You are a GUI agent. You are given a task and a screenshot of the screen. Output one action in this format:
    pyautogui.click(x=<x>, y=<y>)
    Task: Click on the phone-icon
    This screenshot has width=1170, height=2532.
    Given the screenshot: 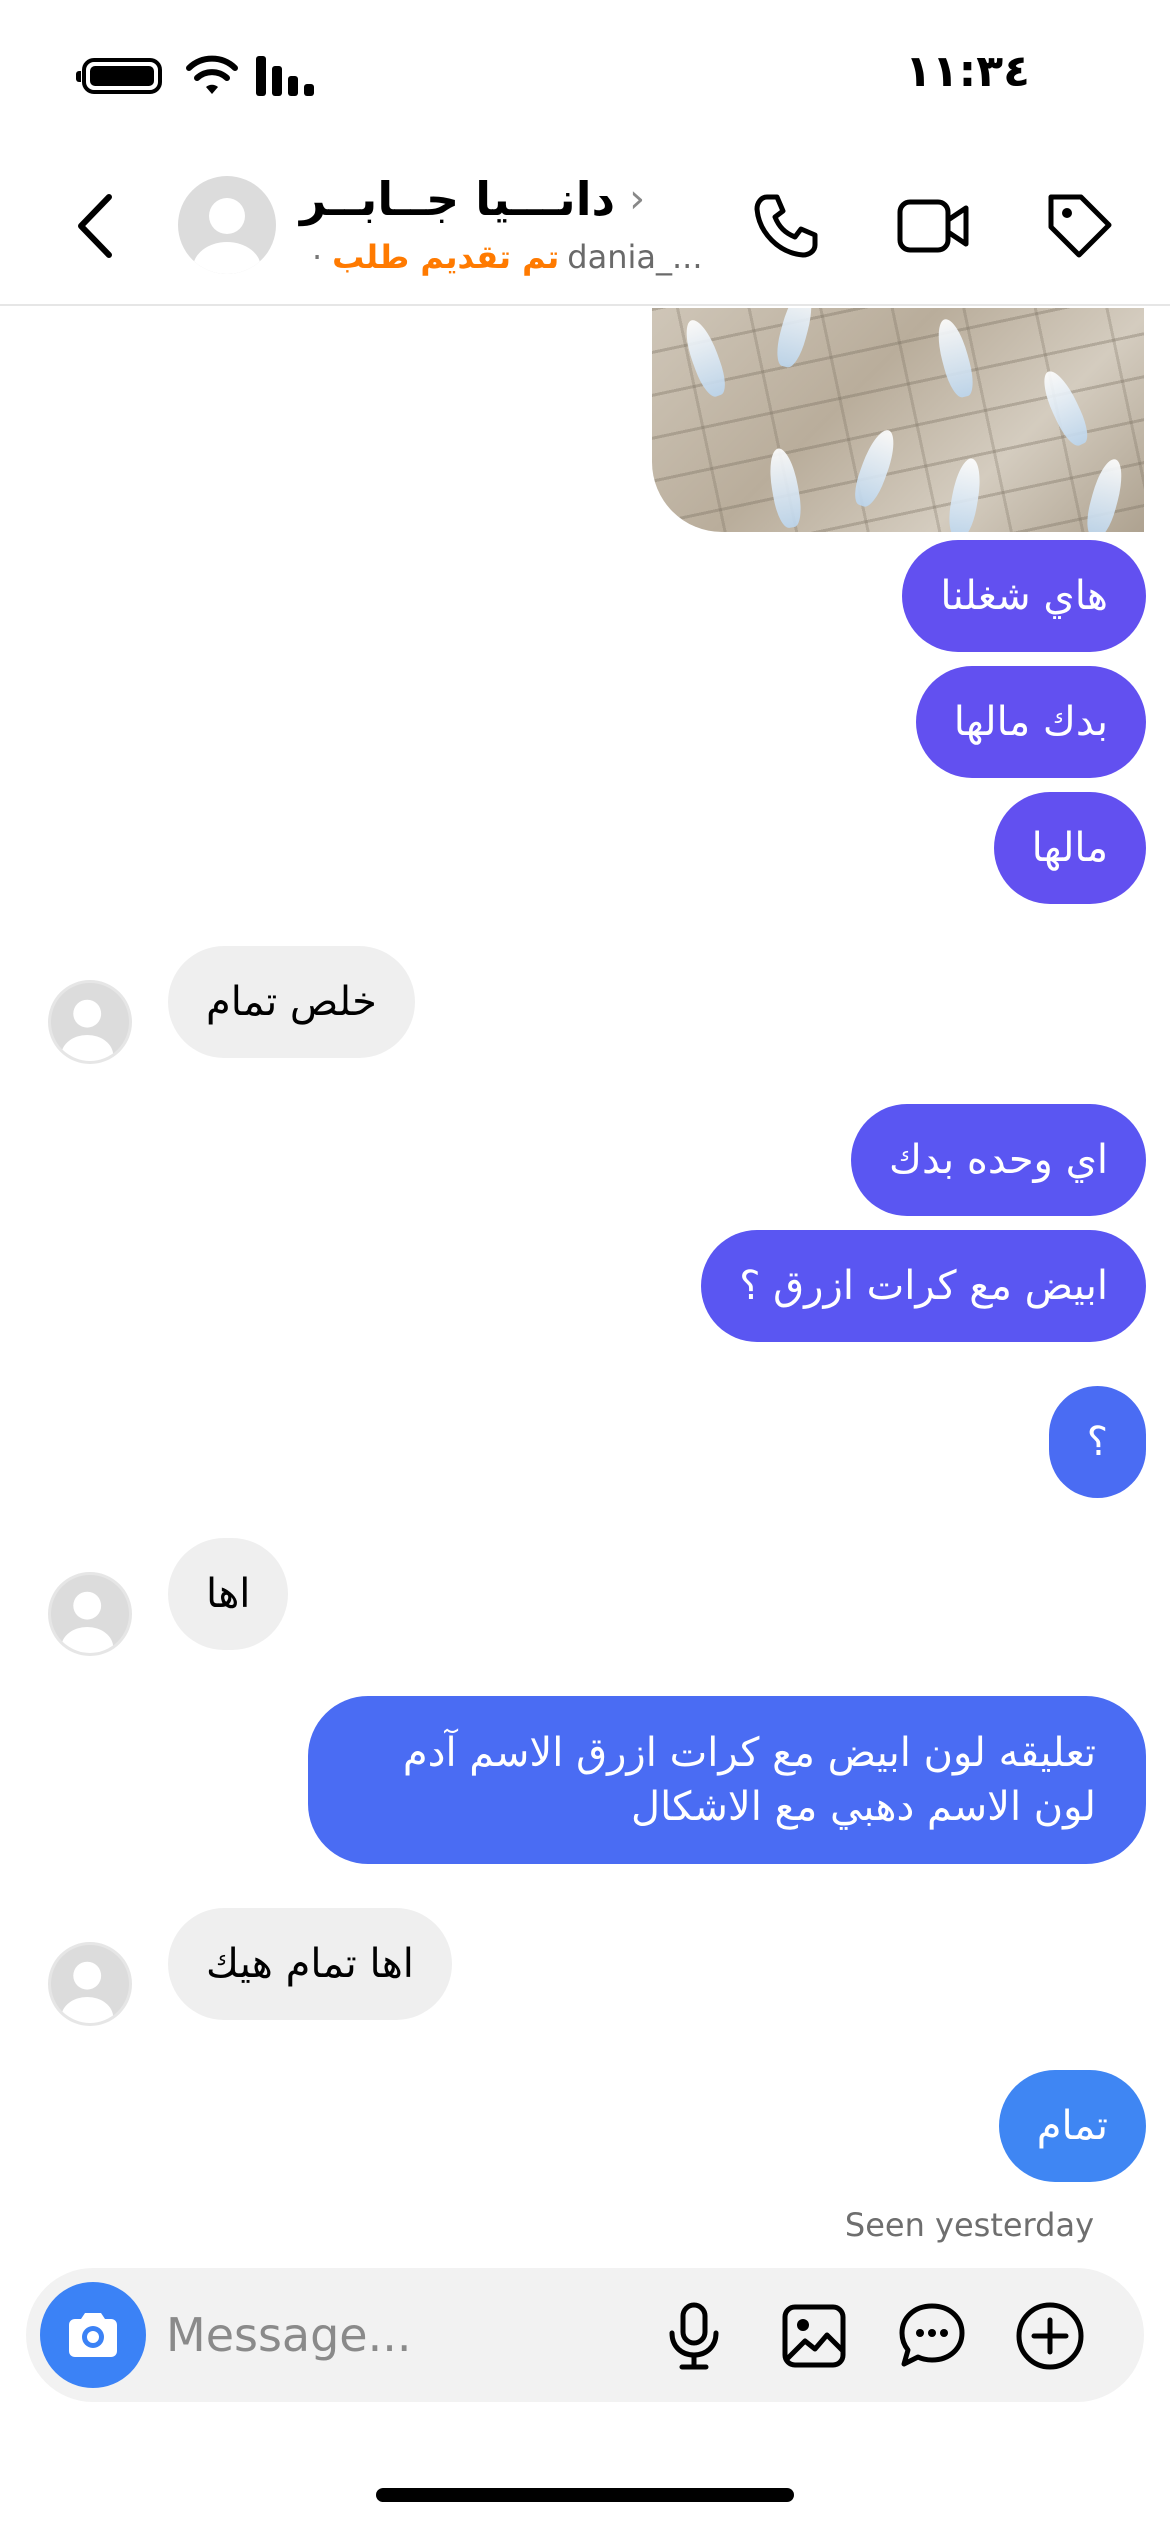 What is the action you would take?
    pyautogui.click(x=786, y=226)
    